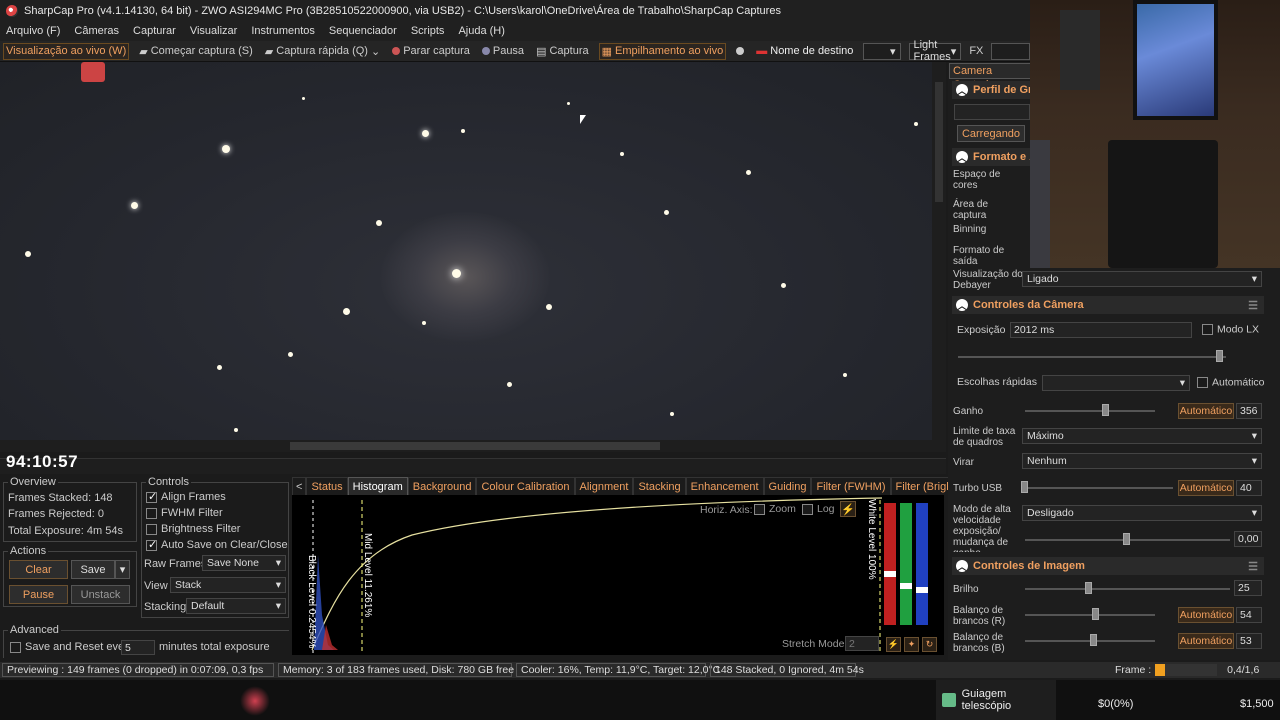  What do you see at coordinates (1231, 382) in the screenshot?
I see `exposure-auto-checkbox: Automático` at bounding box center [1231, 382].